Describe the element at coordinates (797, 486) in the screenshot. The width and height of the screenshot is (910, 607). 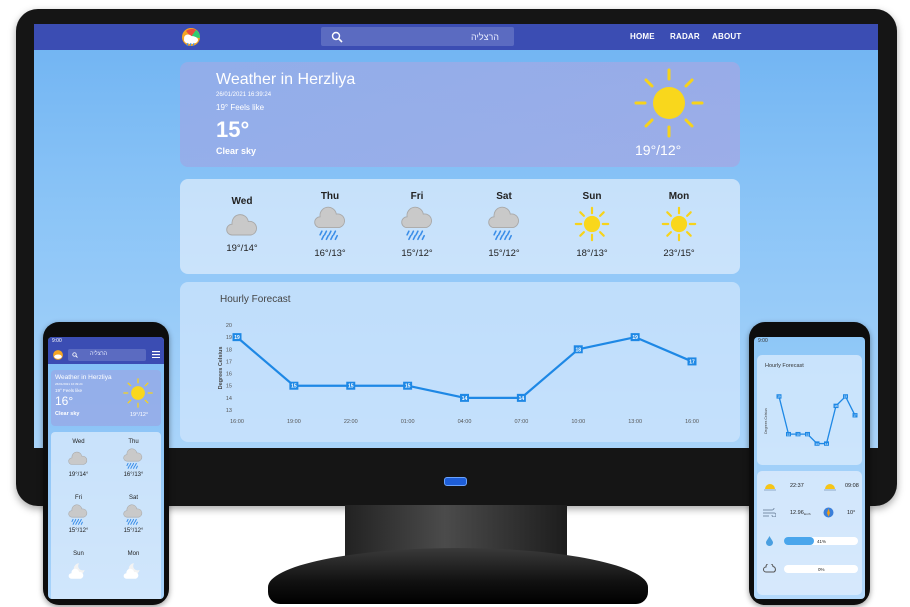
I see `sunrise-time: 22:37` at that location.